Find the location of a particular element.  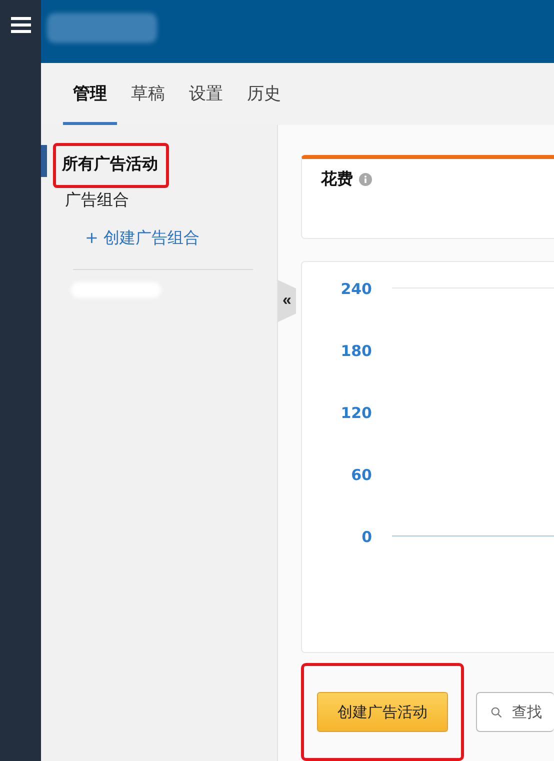

y-axis-label: 180 is located at coordinates (356, 351).